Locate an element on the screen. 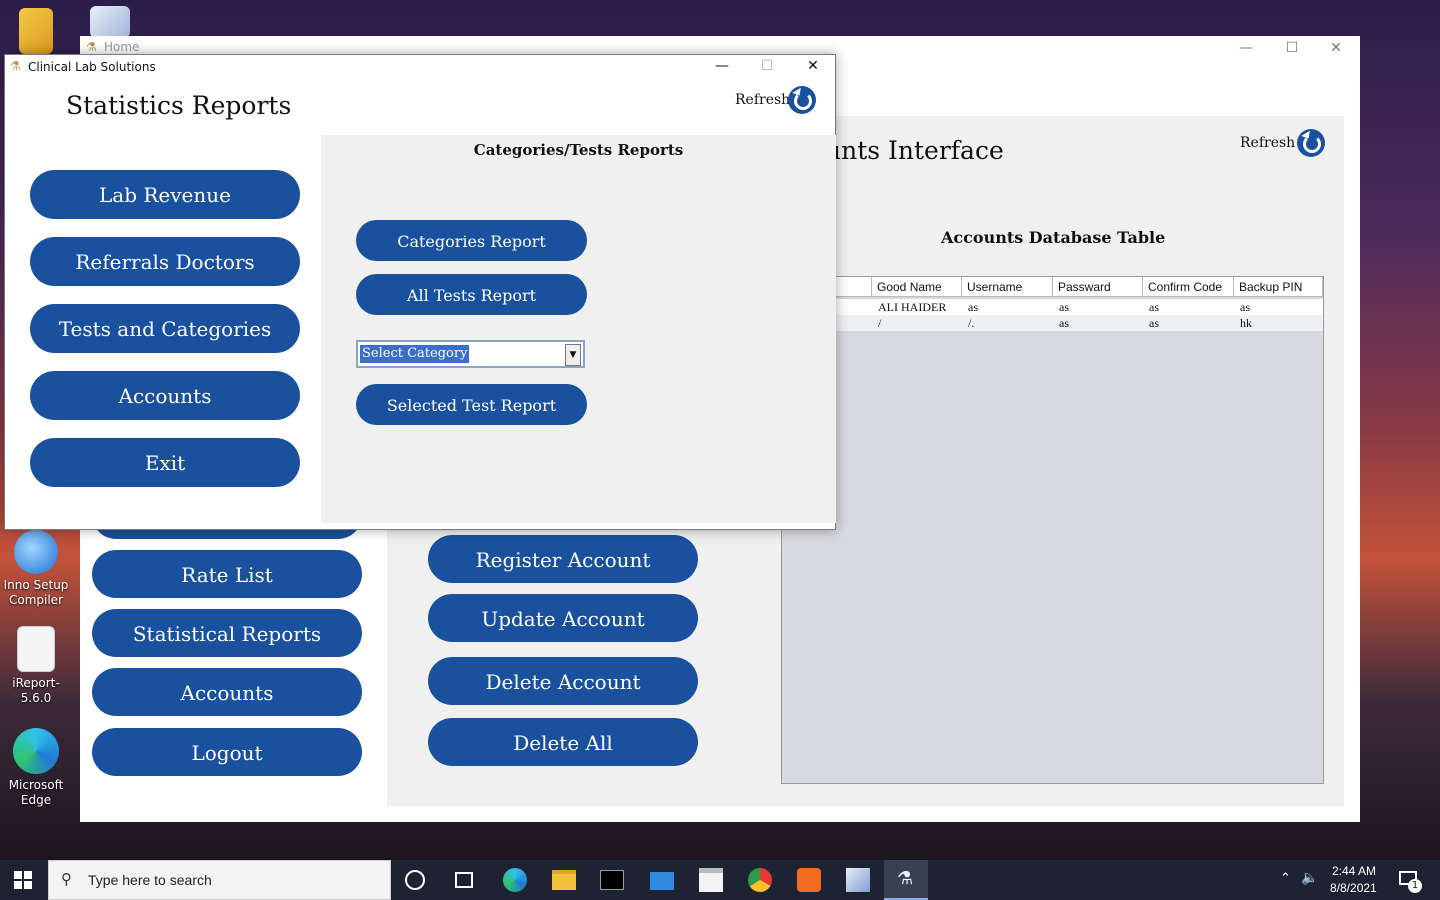 The image size is (1440, 900). user-folder-icon is located at coordinates (36, 31).